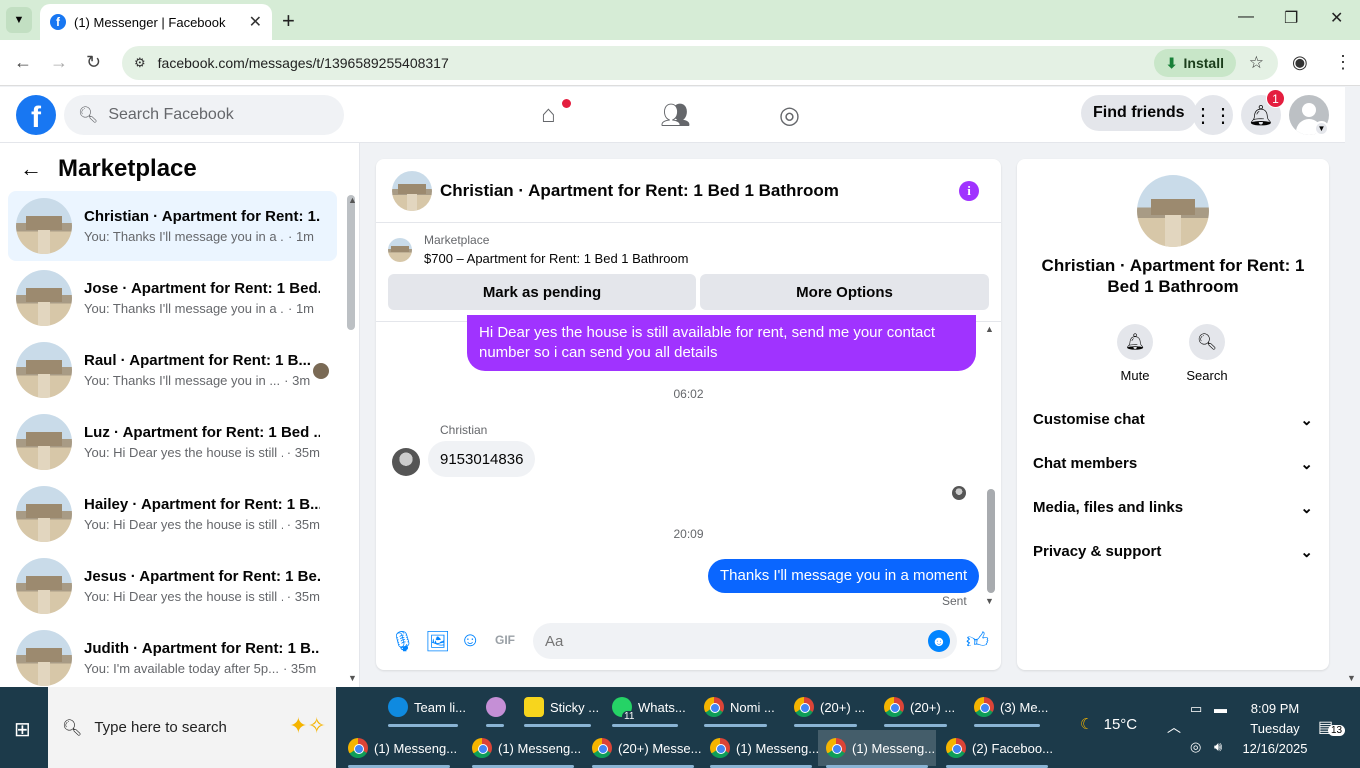  What do you see at coordinates (402, 641) in the screenshot?
I see `microphone-icon: 🎙︎` at bounding box center [402, 641].